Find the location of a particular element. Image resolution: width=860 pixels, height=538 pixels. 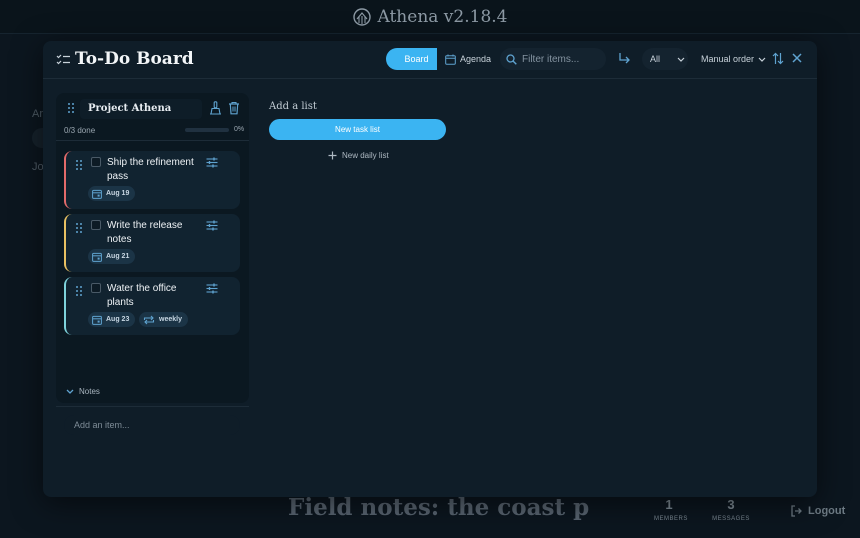

list-name-field: Project Athena is located at coordinates (141, 109).